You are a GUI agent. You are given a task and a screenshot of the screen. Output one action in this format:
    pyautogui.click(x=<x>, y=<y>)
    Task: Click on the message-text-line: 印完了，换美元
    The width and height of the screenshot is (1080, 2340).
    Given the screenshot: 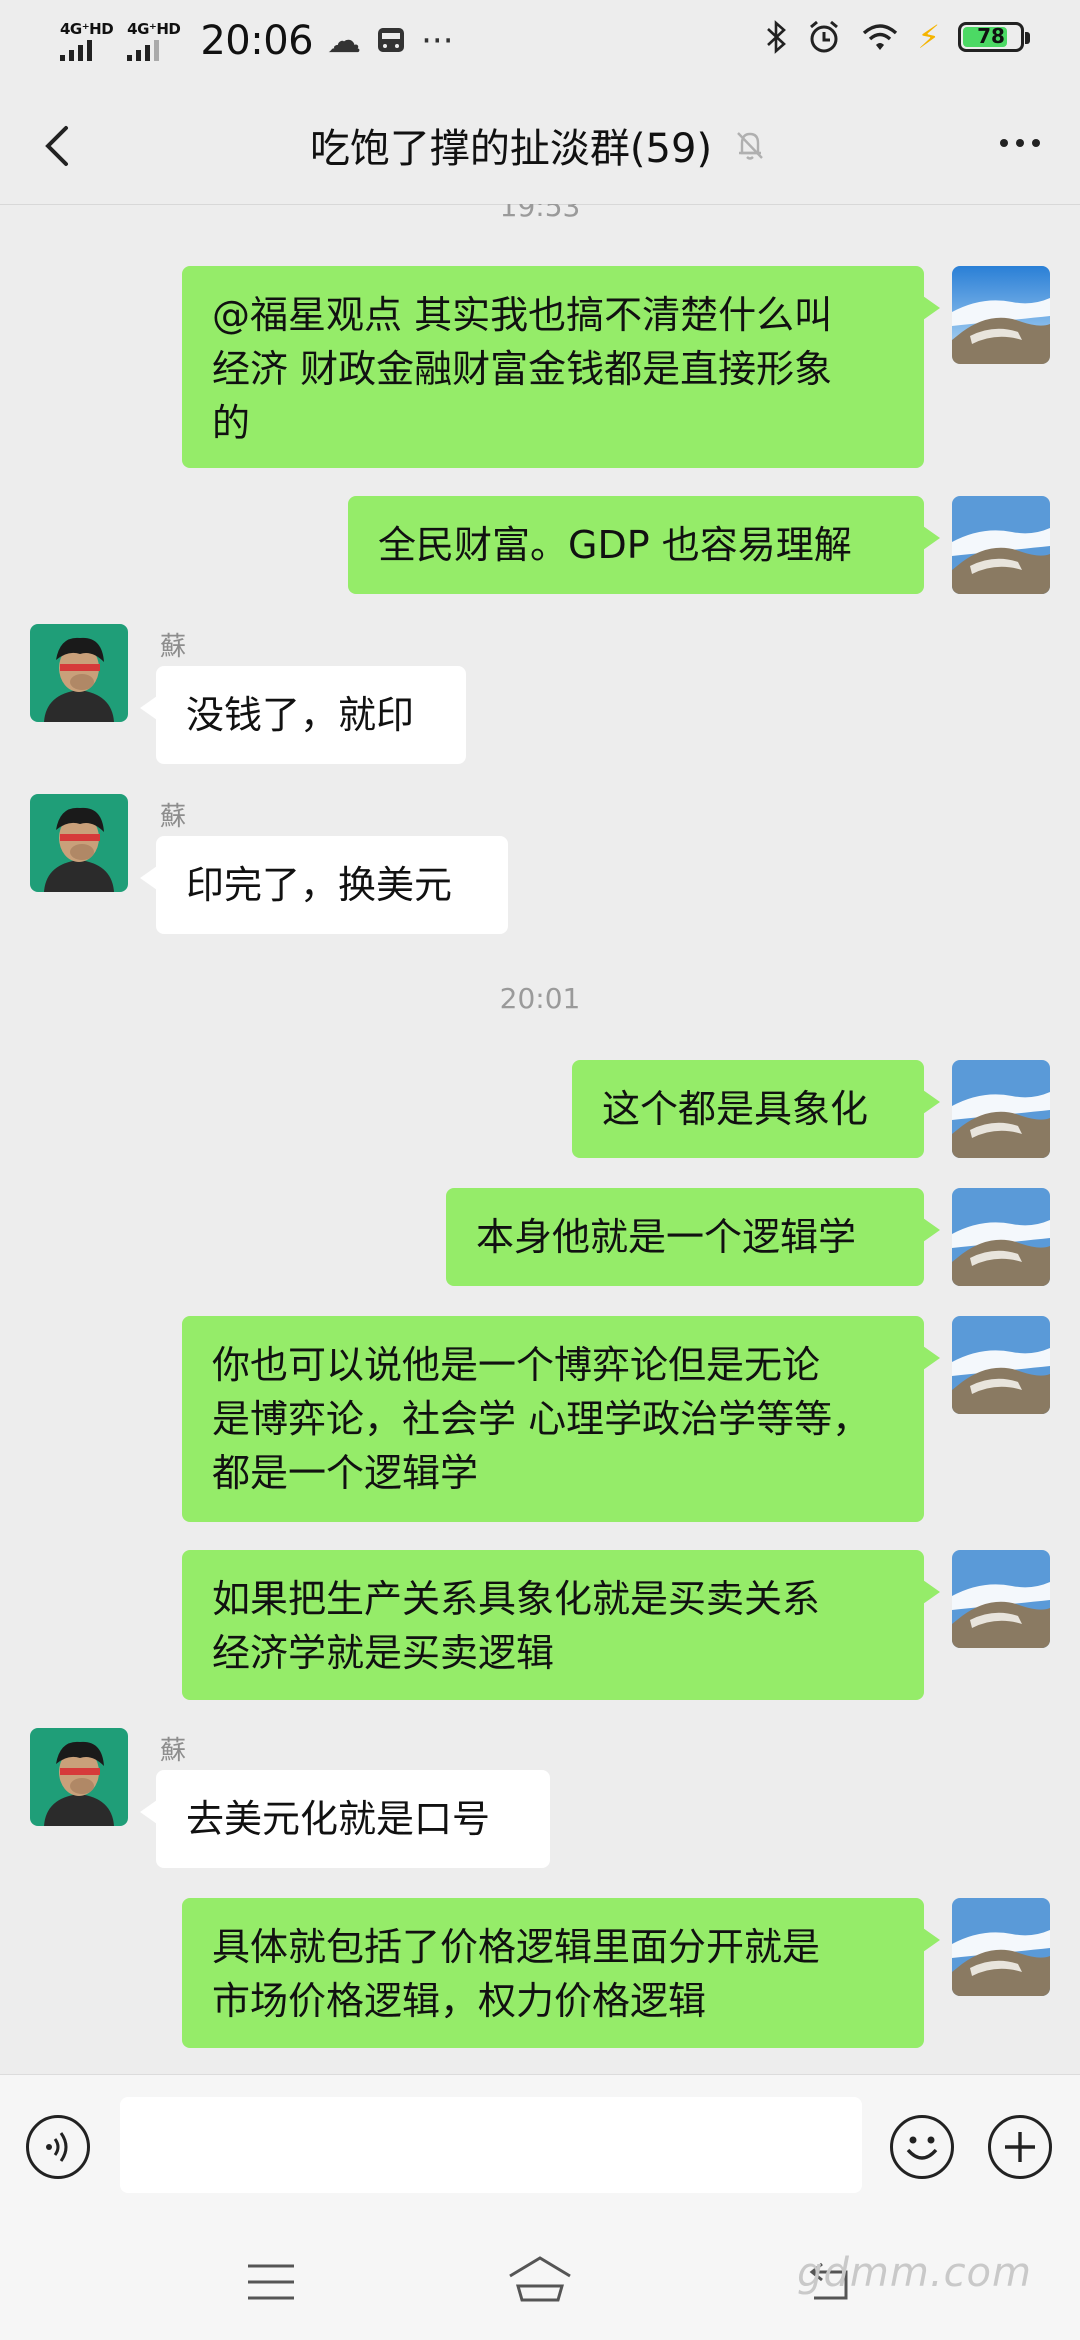 What is the action you would take?
    pyautogui.click(x=319, y=885)
    